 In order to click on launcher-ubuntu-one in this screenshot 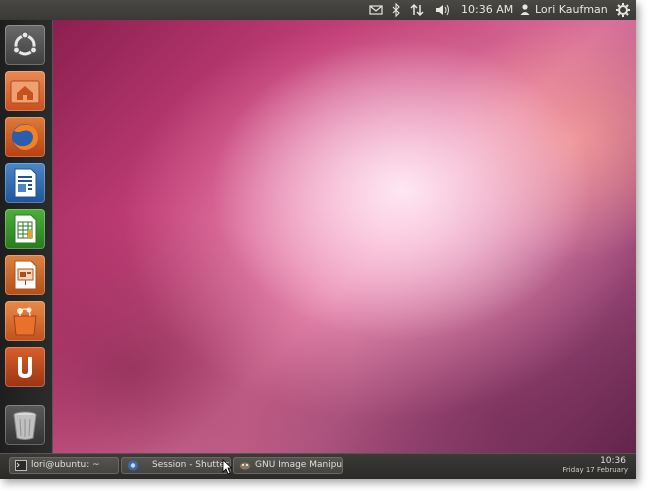, I will do `click(25, 367)`.